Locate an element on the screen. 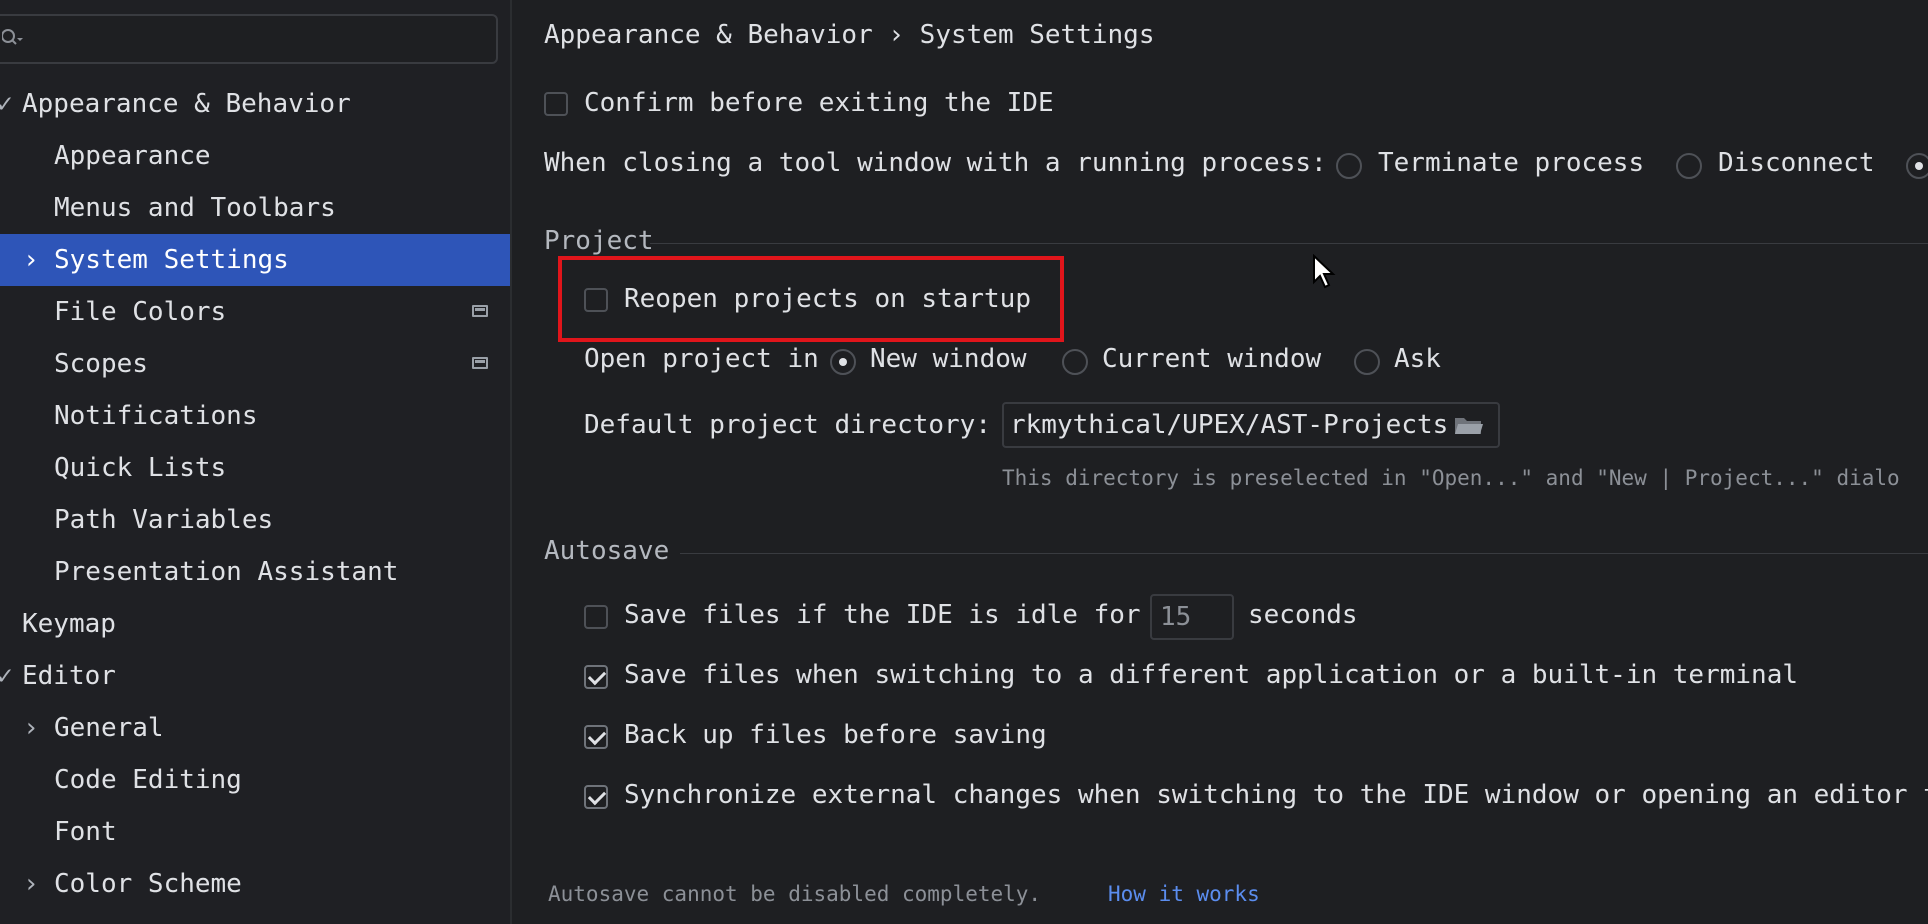 The width and height of the screenshot is (1928, 924). sidebar-item-label: Menus and Toolbars is located at coordinates (195, 208).